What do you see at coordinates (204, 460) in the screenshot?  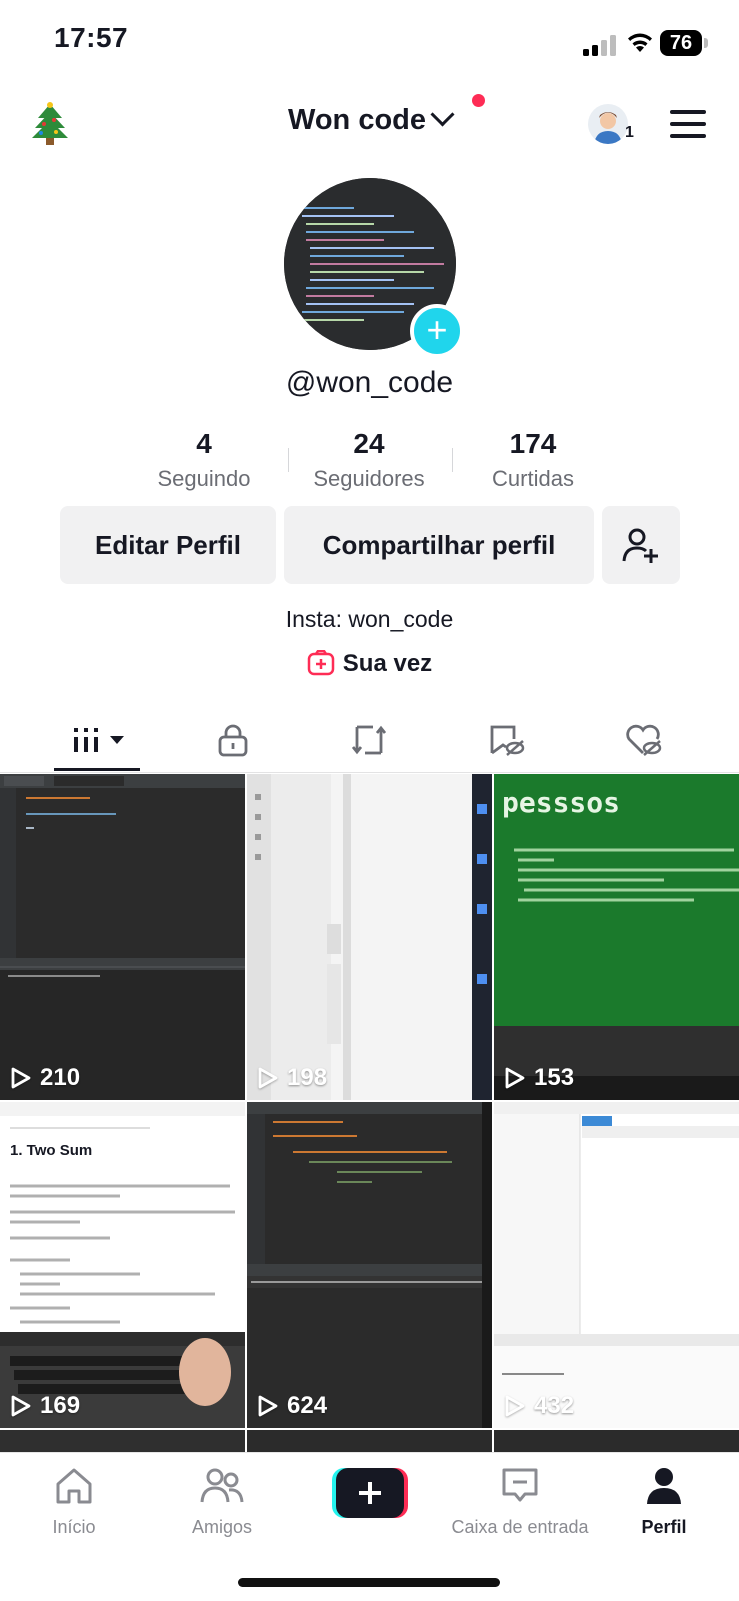 I see `stat-following: 4 Seguindo` at bounding box center [204, 460].